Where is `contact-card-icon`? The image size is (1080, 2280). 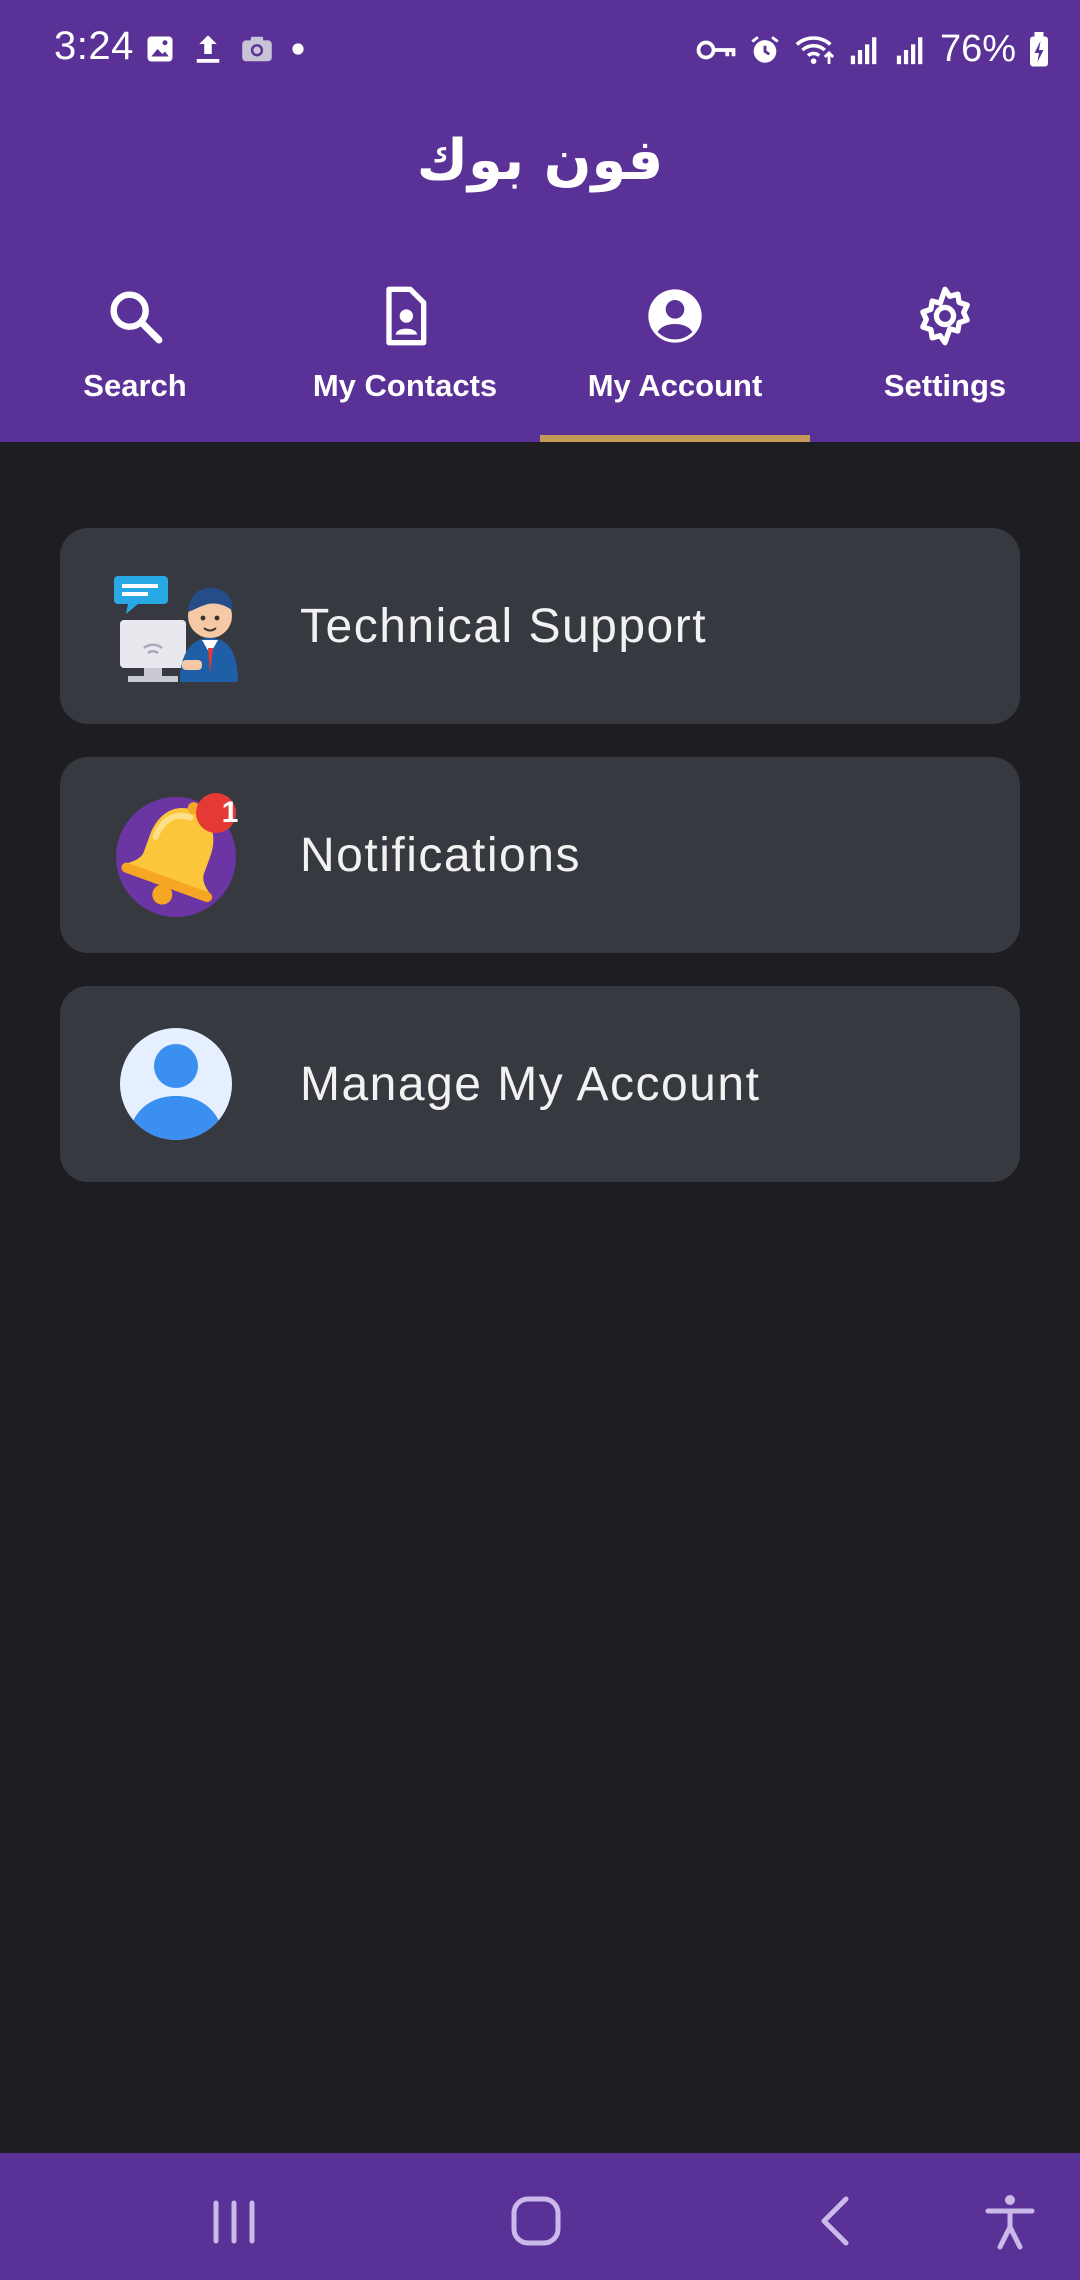
contact-card-icon is located at coordinates (406, 316).